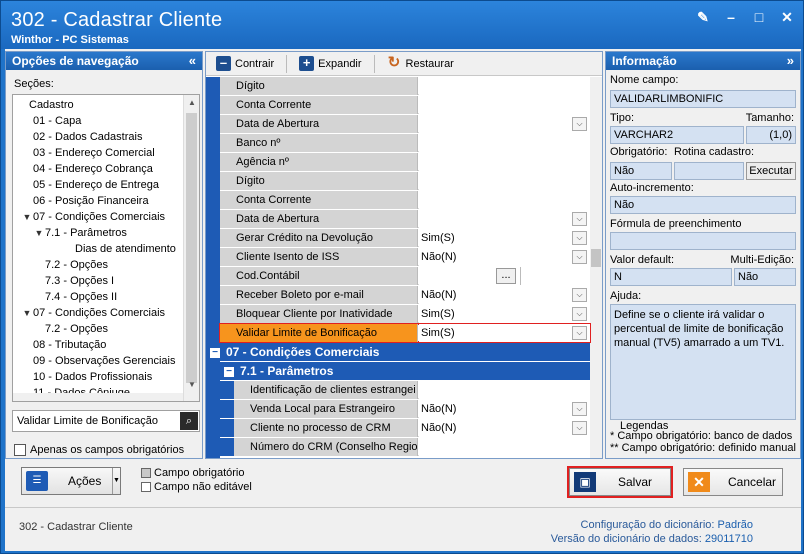 The height and width of the screenshot is (554, 804). What do you see at coordinates (787, 17) in the screenshot?
I see `close-icon: ✕` at bounding box center [787, 17].